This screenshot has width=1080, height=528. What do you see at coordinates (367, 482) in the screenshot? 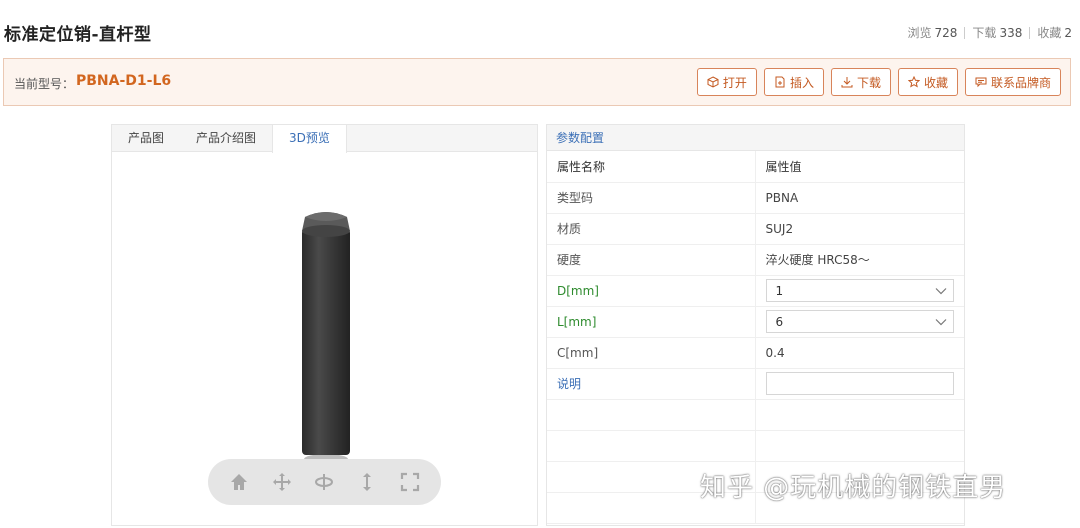
I see `zoom-icon` at bounding box center [367, 482].